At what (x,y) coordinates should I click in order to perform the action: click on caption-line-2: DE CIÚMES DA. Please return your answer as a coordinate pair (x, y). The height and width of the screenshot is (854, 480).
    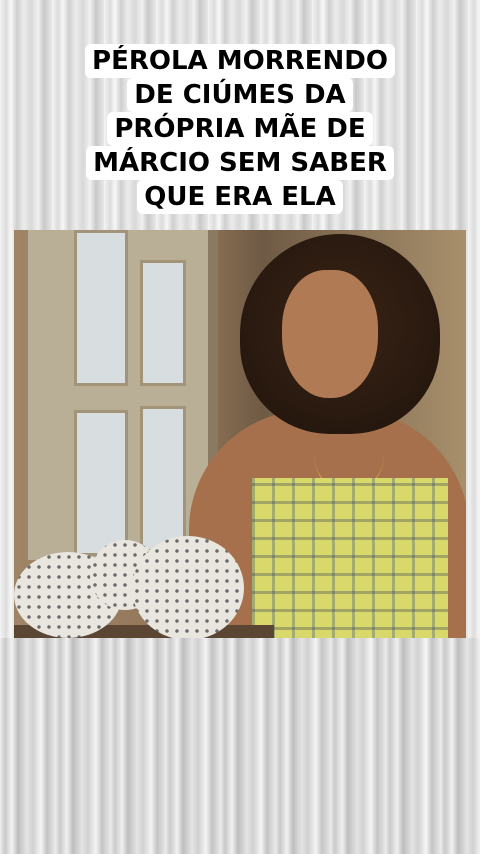
    Looking at the image, I should click on (240, 95).